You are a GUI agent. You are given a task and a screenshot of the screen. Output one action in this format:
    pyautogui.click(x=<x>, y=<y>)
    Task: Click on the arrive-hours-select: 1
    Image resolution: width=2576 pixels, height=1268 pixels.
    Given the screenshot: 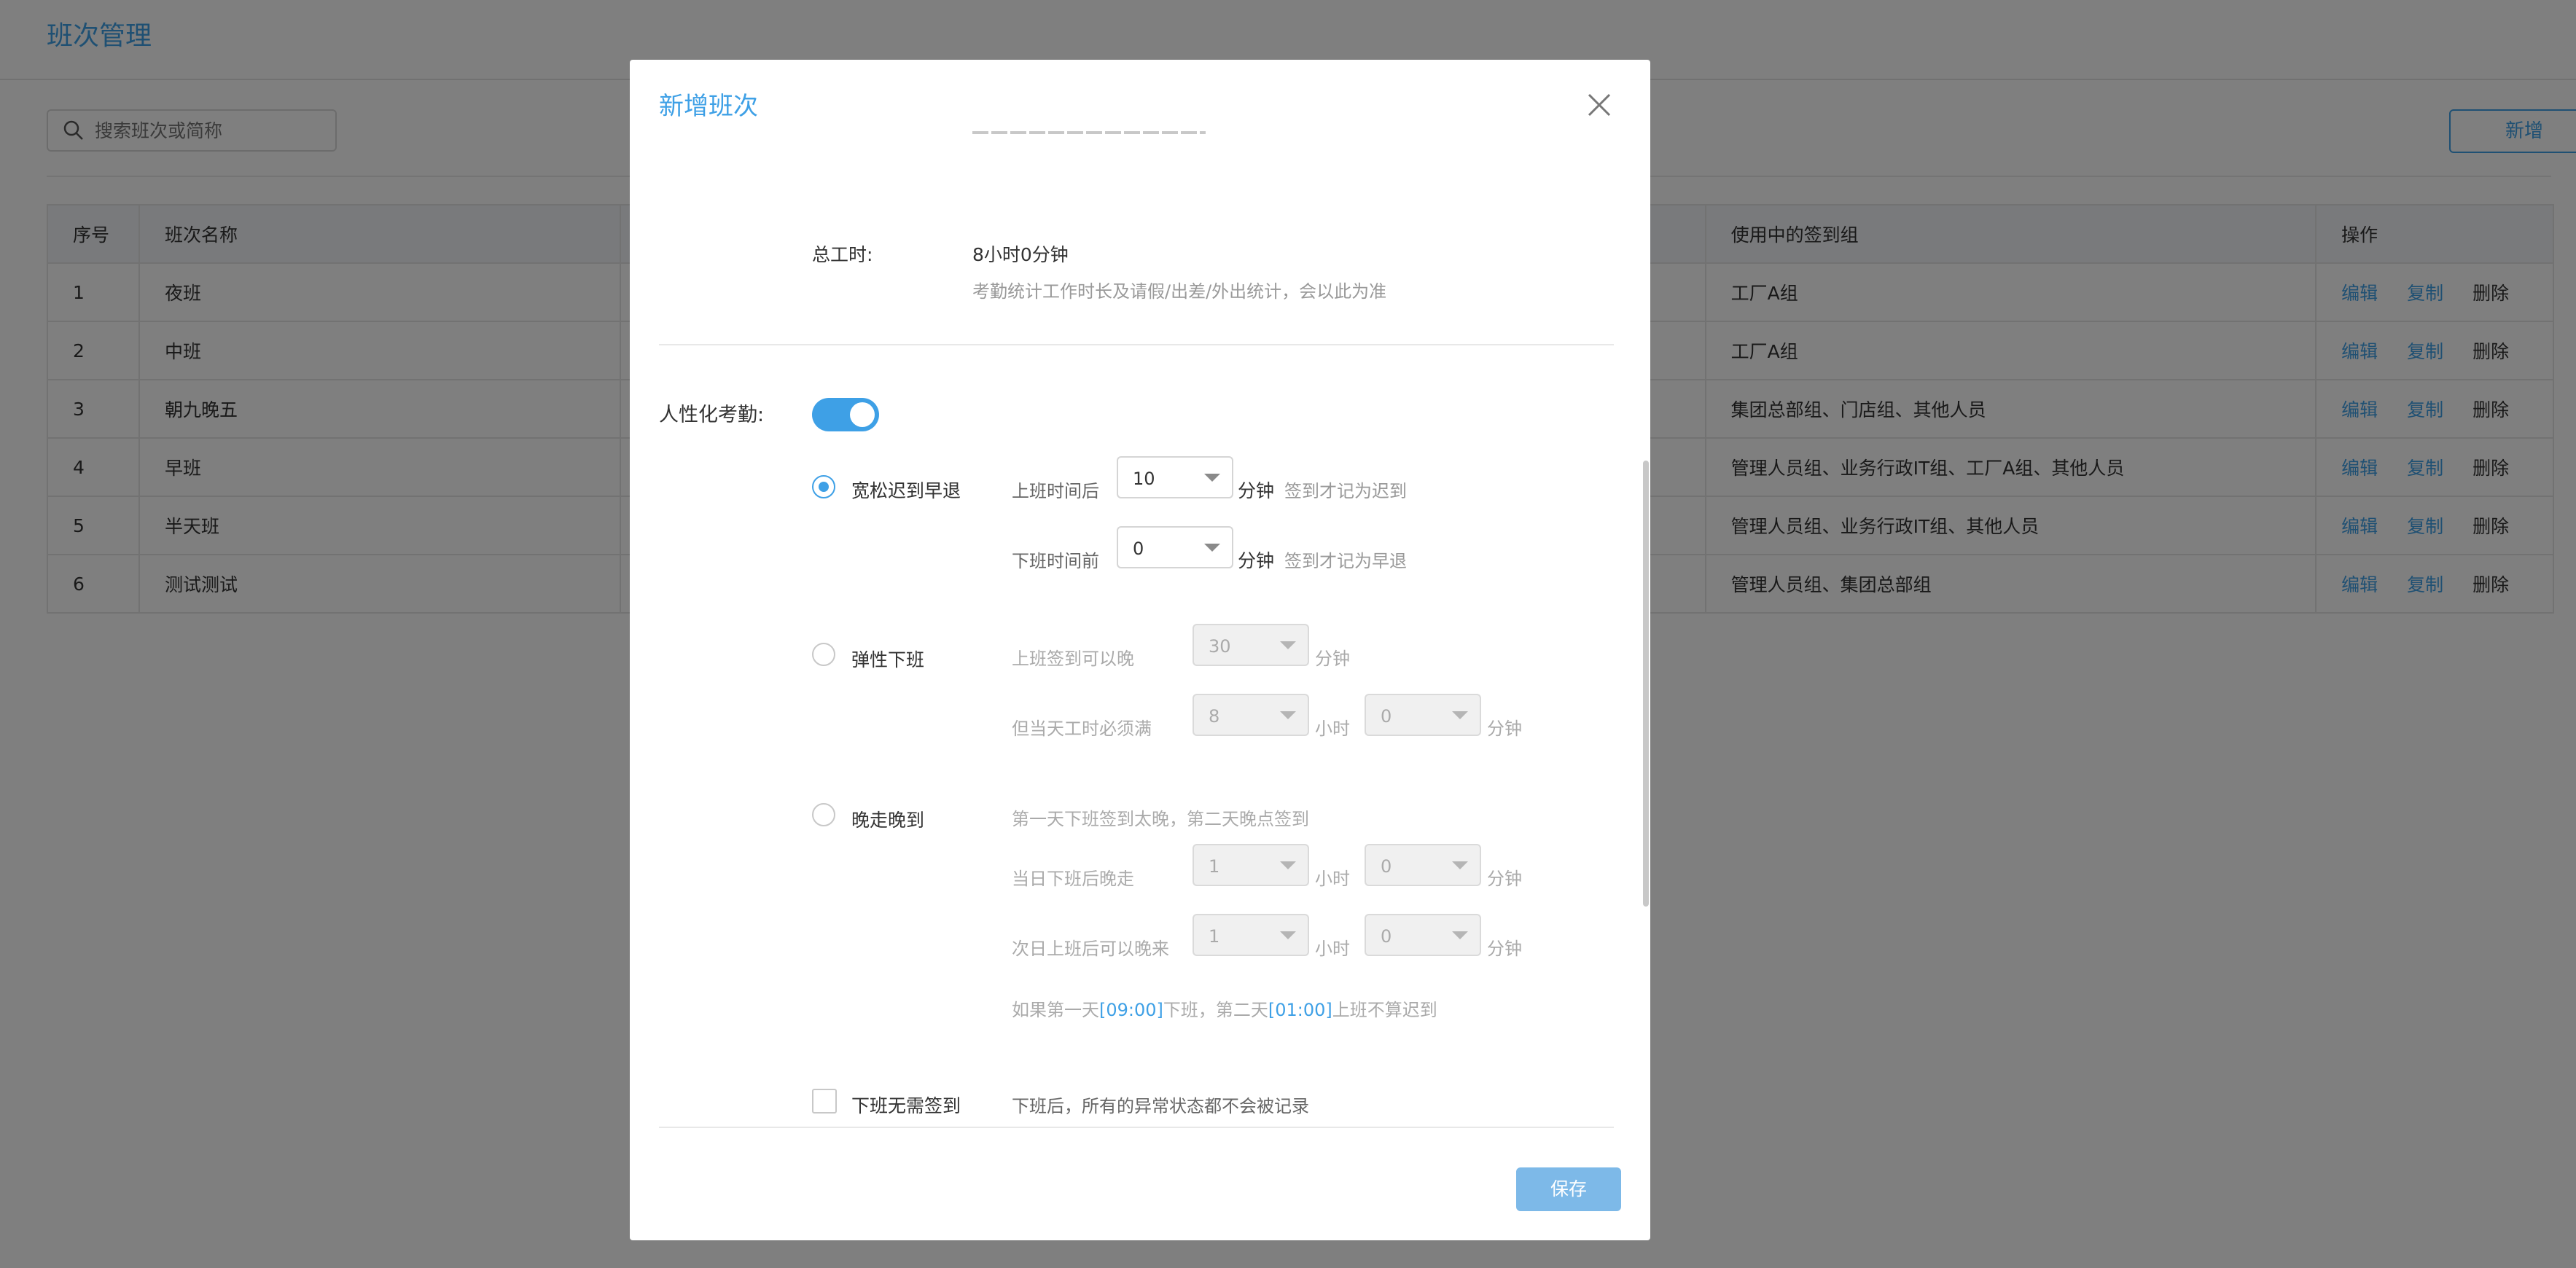 What is the action you would take?
    pyautogui.click(x=1251, y=935)
    